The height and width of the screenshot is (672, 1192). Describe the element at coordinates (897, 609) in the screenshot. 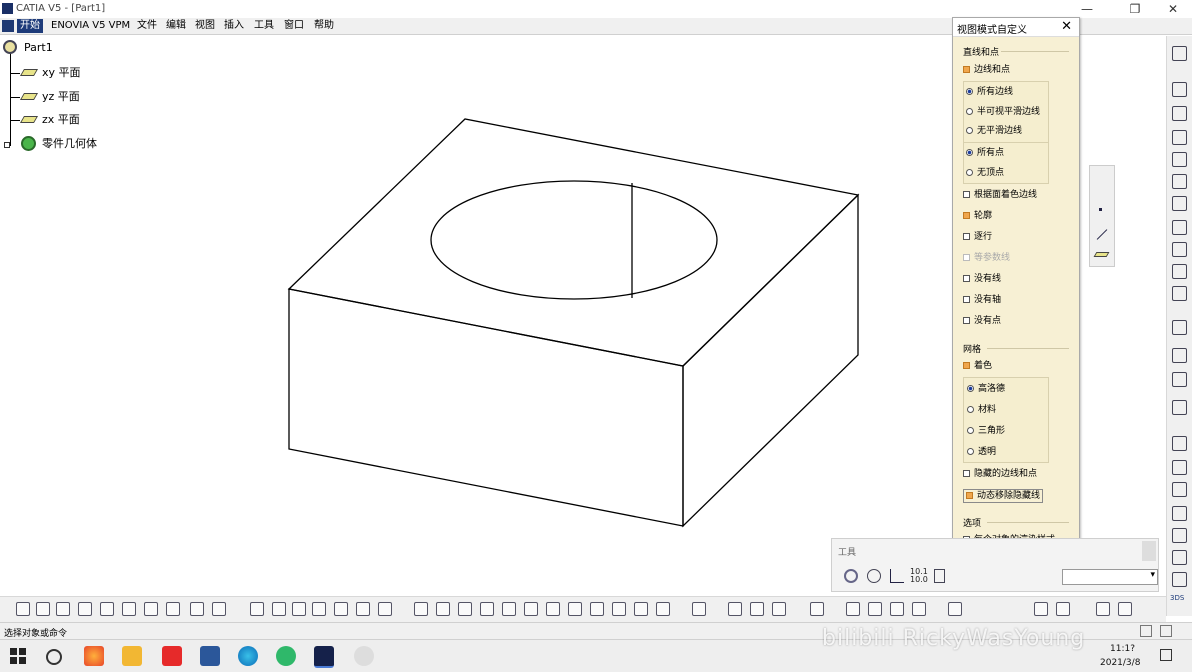

I see `constraint-icon` at that location.